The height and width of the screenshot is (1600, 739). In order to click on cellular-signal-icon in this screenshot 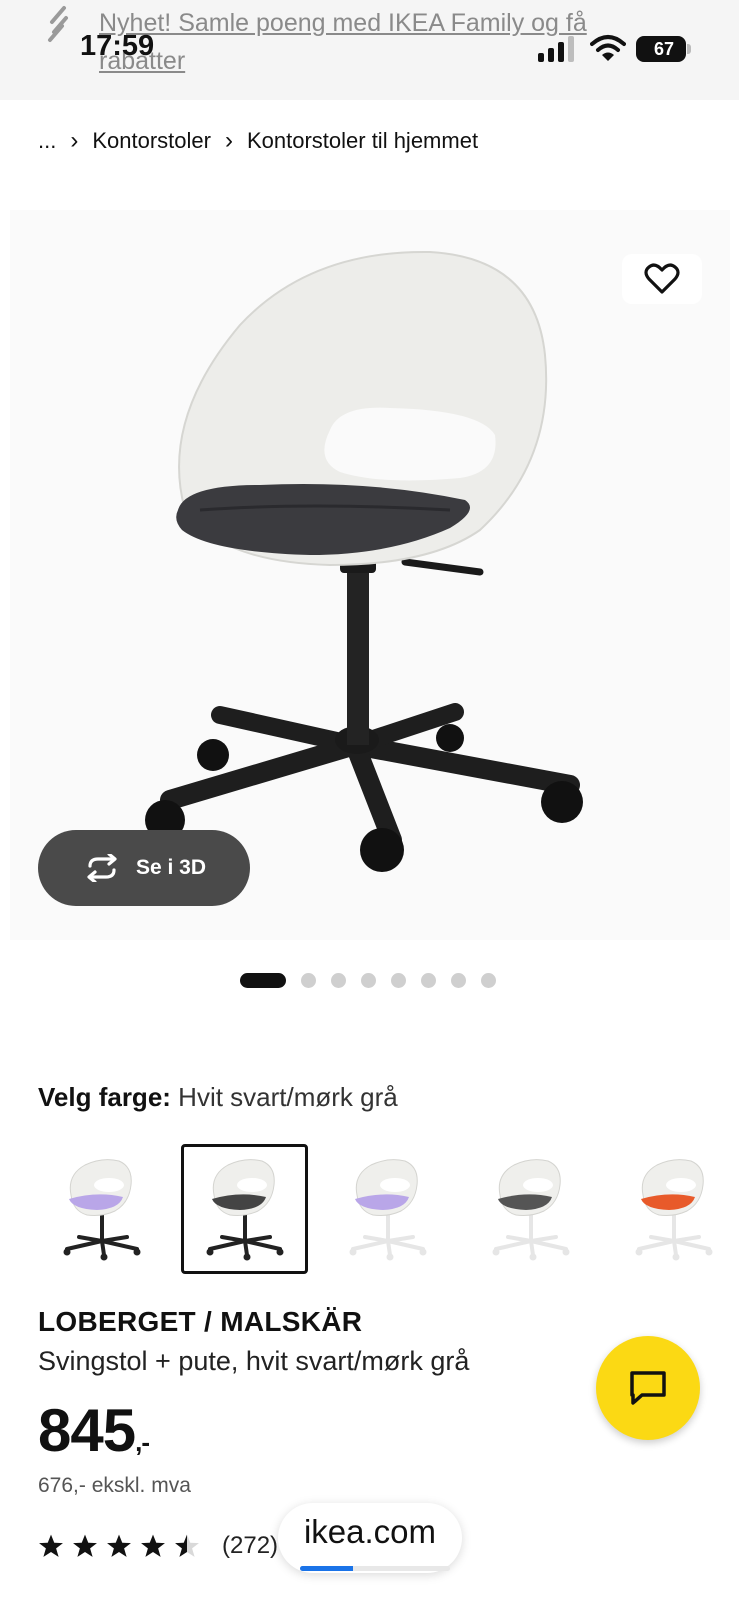, I will do `click(556, 49)`.